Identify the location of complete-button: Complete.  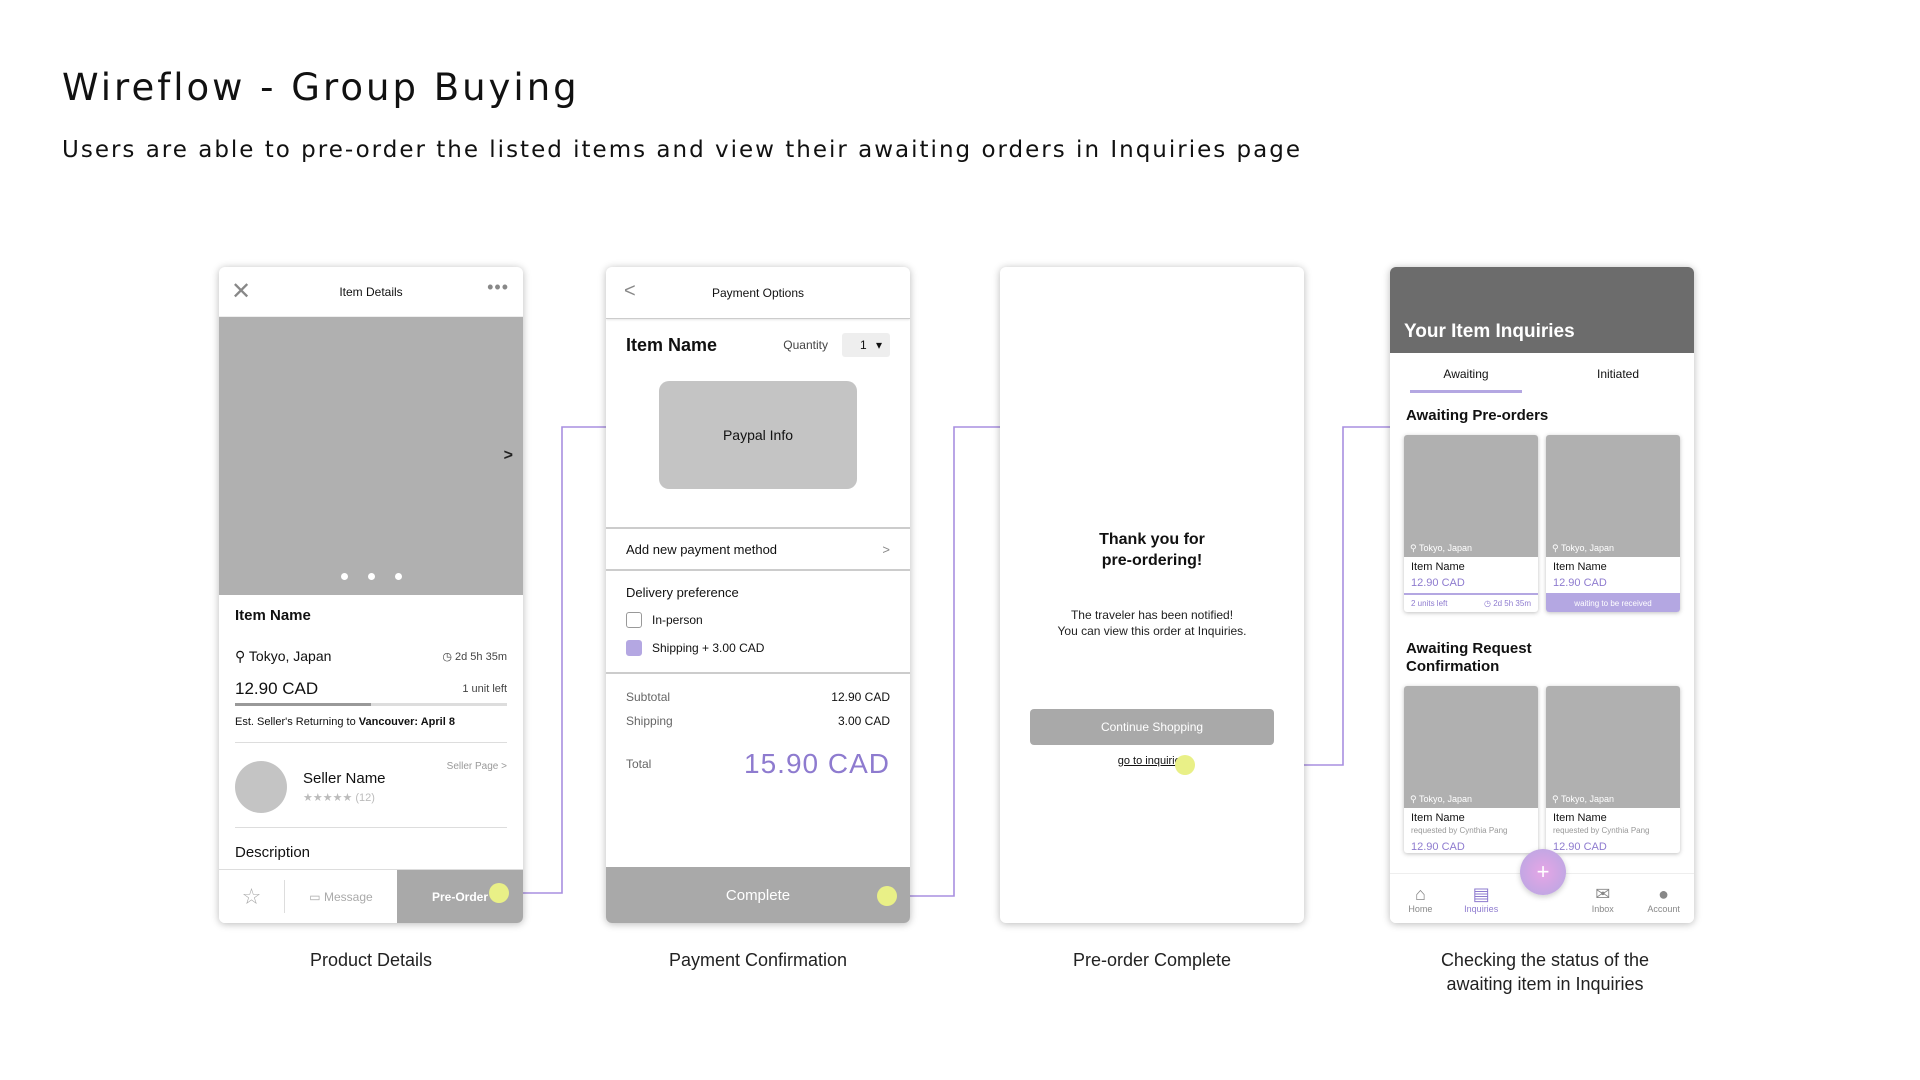
(758, 895).